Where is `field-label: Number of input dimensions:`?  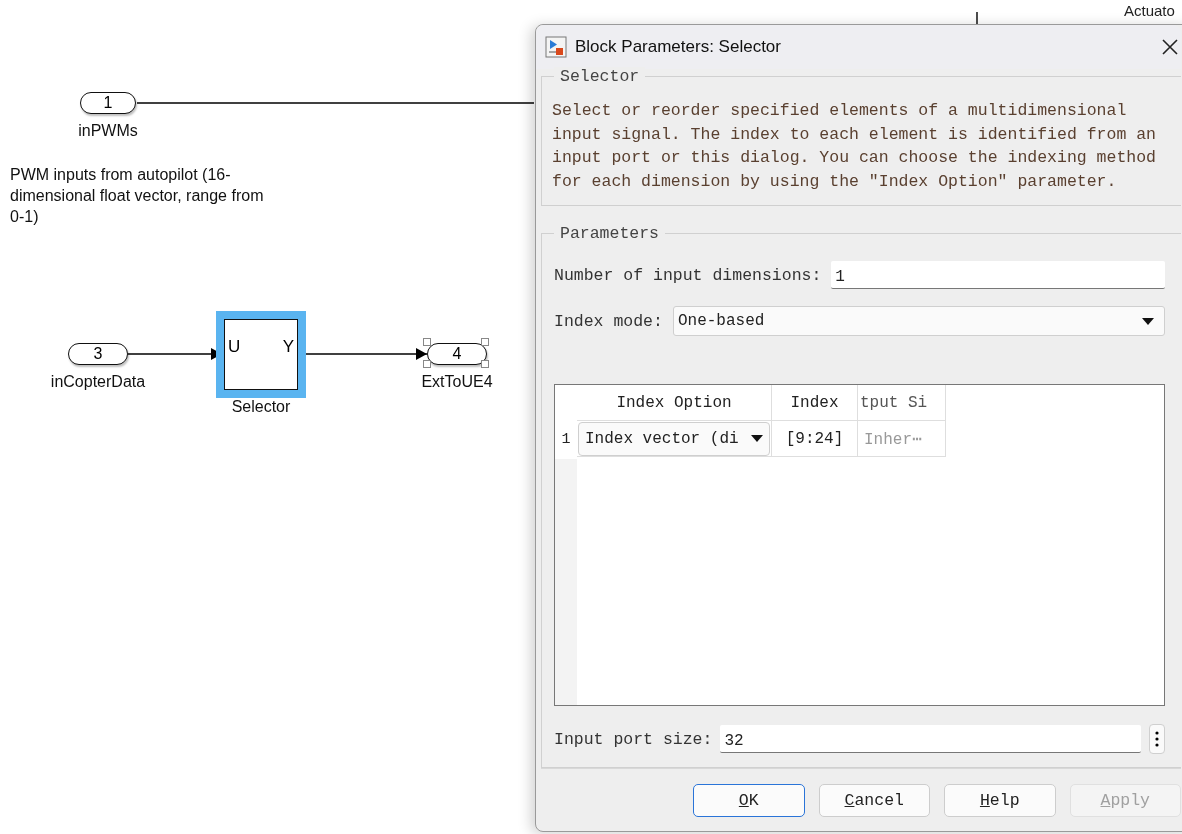 field-label: Number of input dimensions: is located at coordinates (688, 275).